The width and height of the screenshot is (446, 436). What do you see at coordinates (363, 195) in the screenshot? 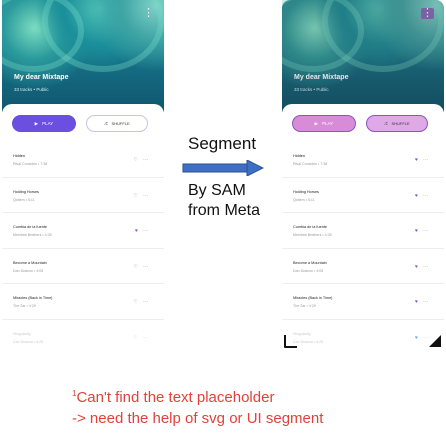
I see `track-row: Holding Horses Qotiem • 5:11 ♥ ⋯` at bounding box center [363, 195].